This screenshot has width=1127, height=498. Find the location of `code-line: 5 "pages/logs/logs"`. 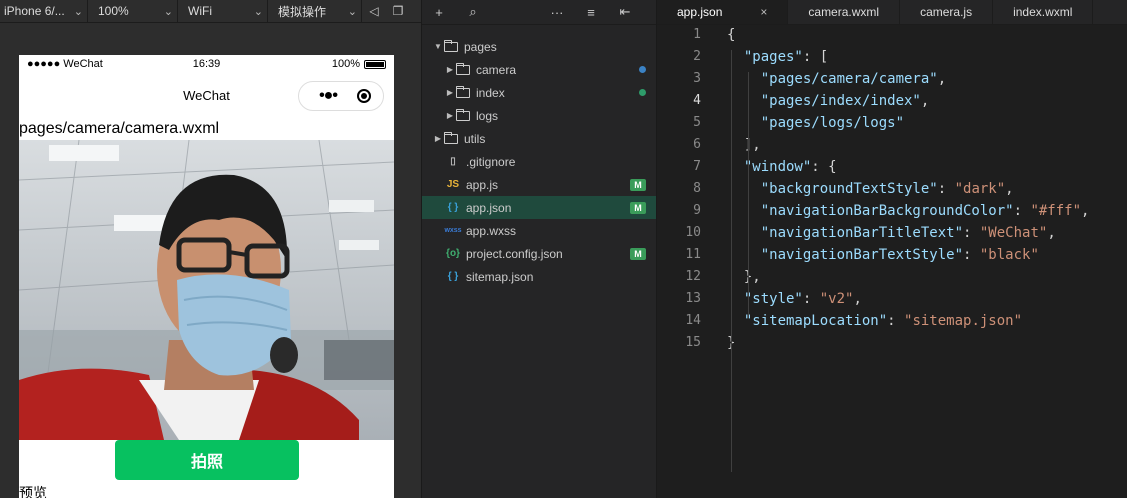

code-line: 5 "pages/logs/logs" is located at coordinates (892, 123).